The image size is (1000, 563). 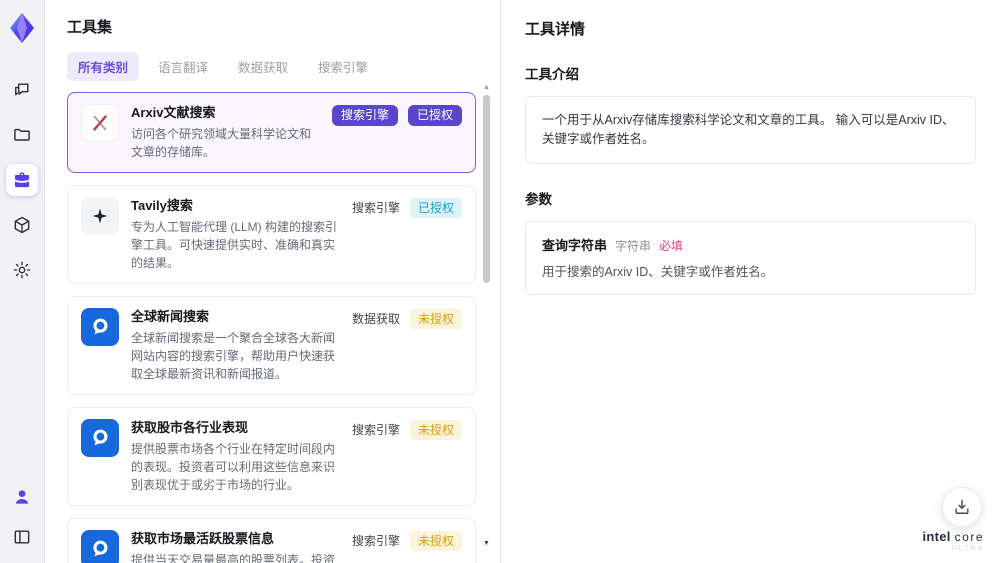 What do you see at coordinates (22, 270) in the screenshot?
I see `settings-gear-icon` at bounding box center [22, 270].